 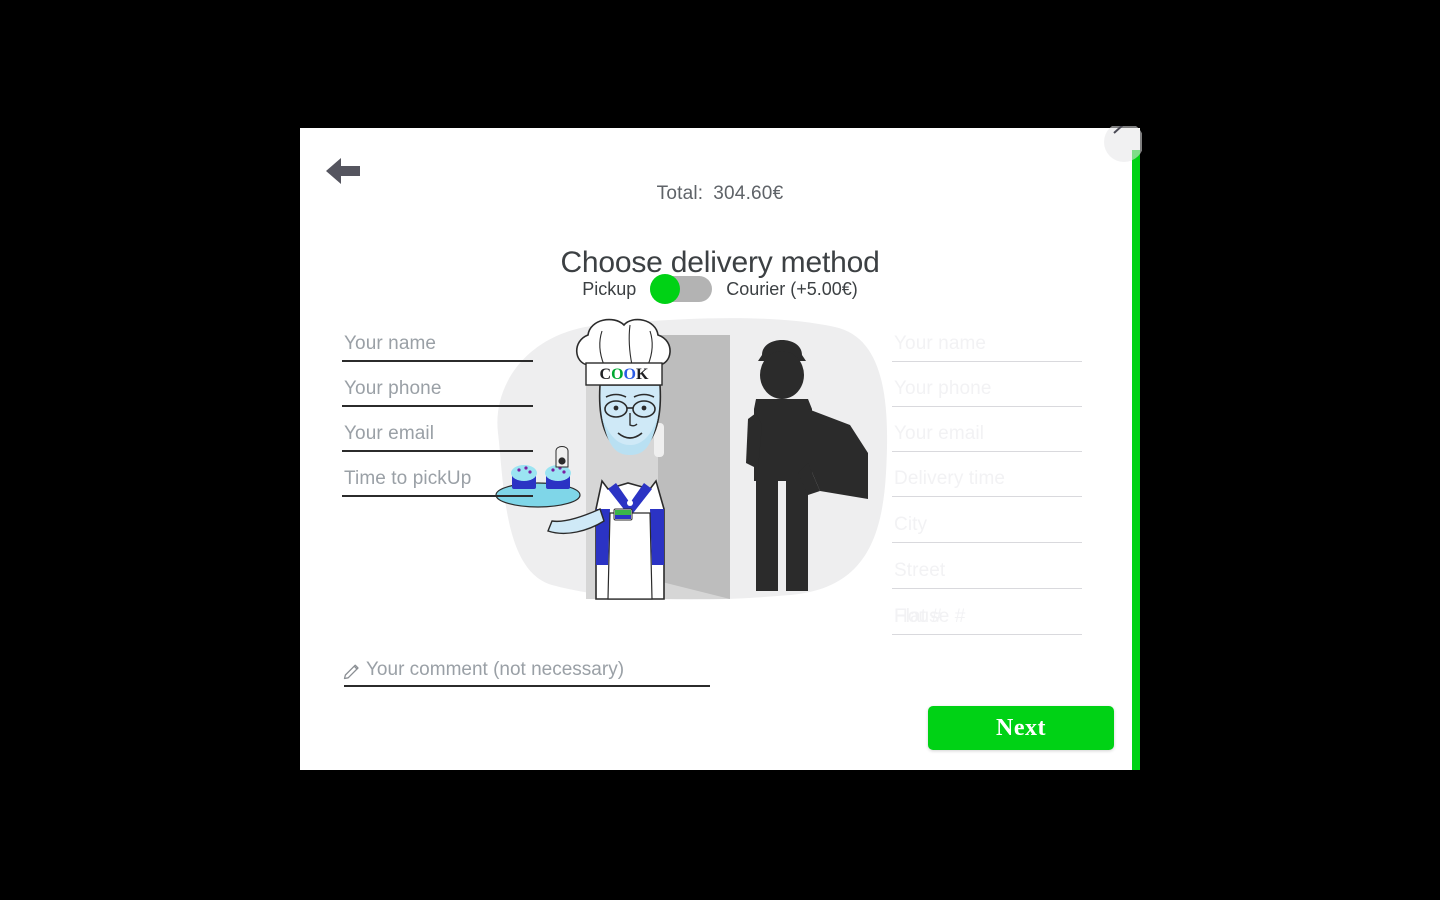 I want to click on order-total: Total: 304.60€, so click(x=720, y=194).